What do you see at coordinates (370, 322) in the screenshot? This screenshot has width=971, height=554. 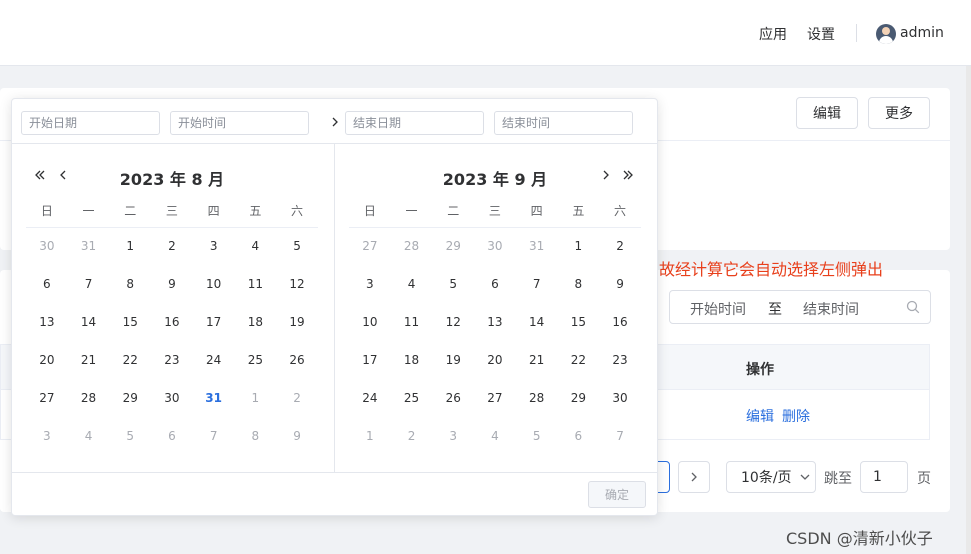 I see `calendar-day: 10` at bounding box center [370, 322].